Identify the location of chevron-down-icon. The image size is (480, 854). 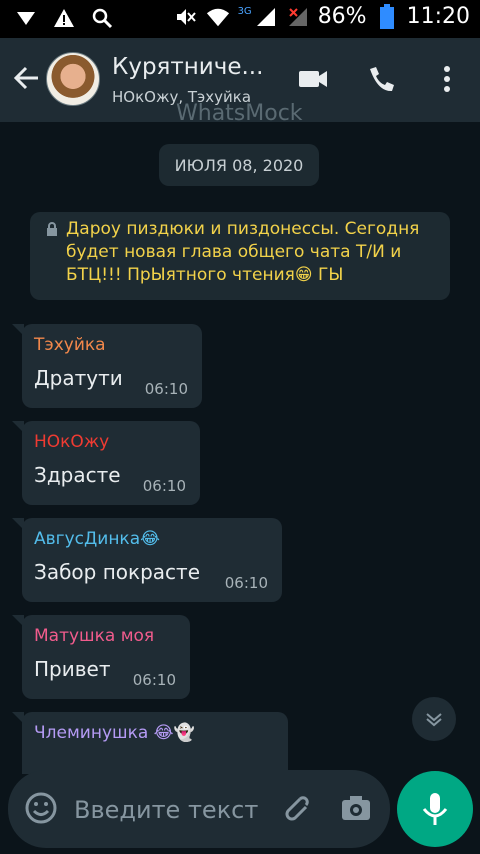
(434, 720).